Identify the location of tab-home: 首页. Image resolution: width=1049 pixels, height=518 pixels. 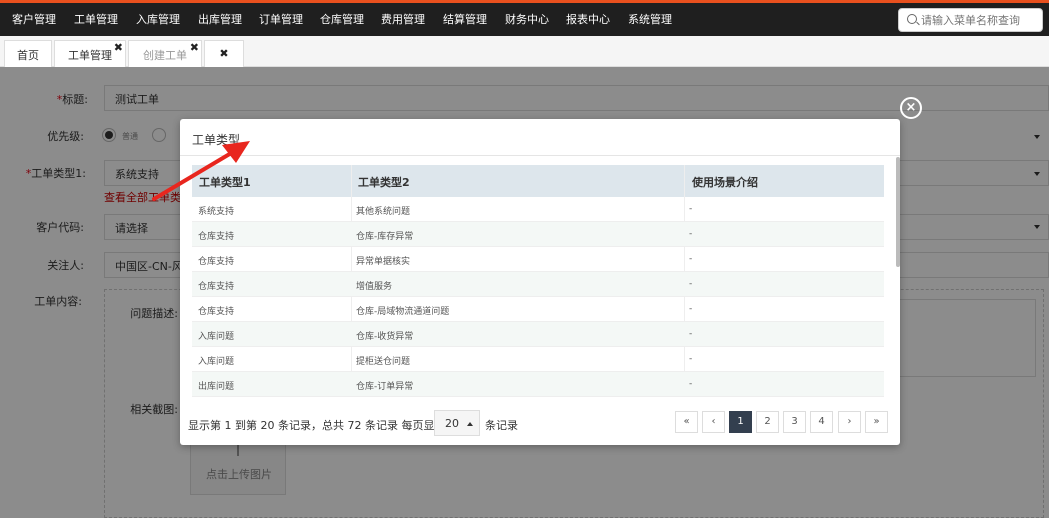
(28, 53).